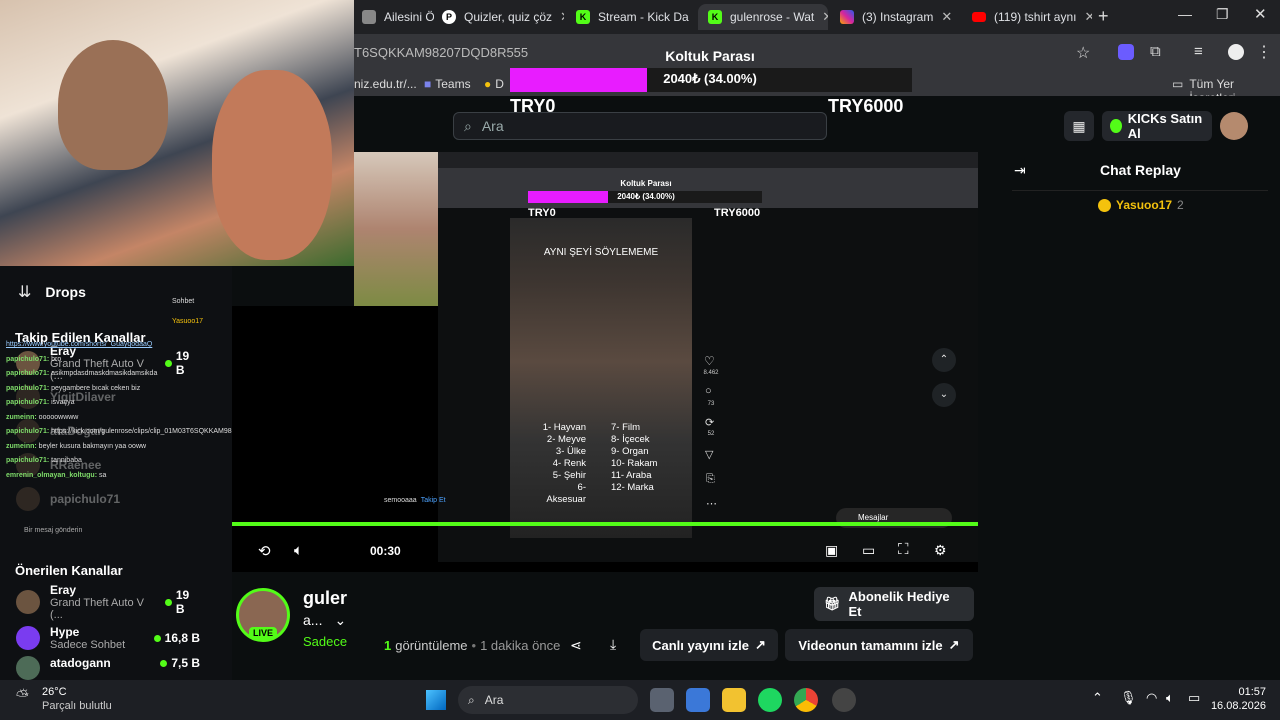 The image size is (1280, 720). What do you see at coordinates (1126, 52) in the screenshot?
I see `extension-icon` at bounding box center [1126, 52].